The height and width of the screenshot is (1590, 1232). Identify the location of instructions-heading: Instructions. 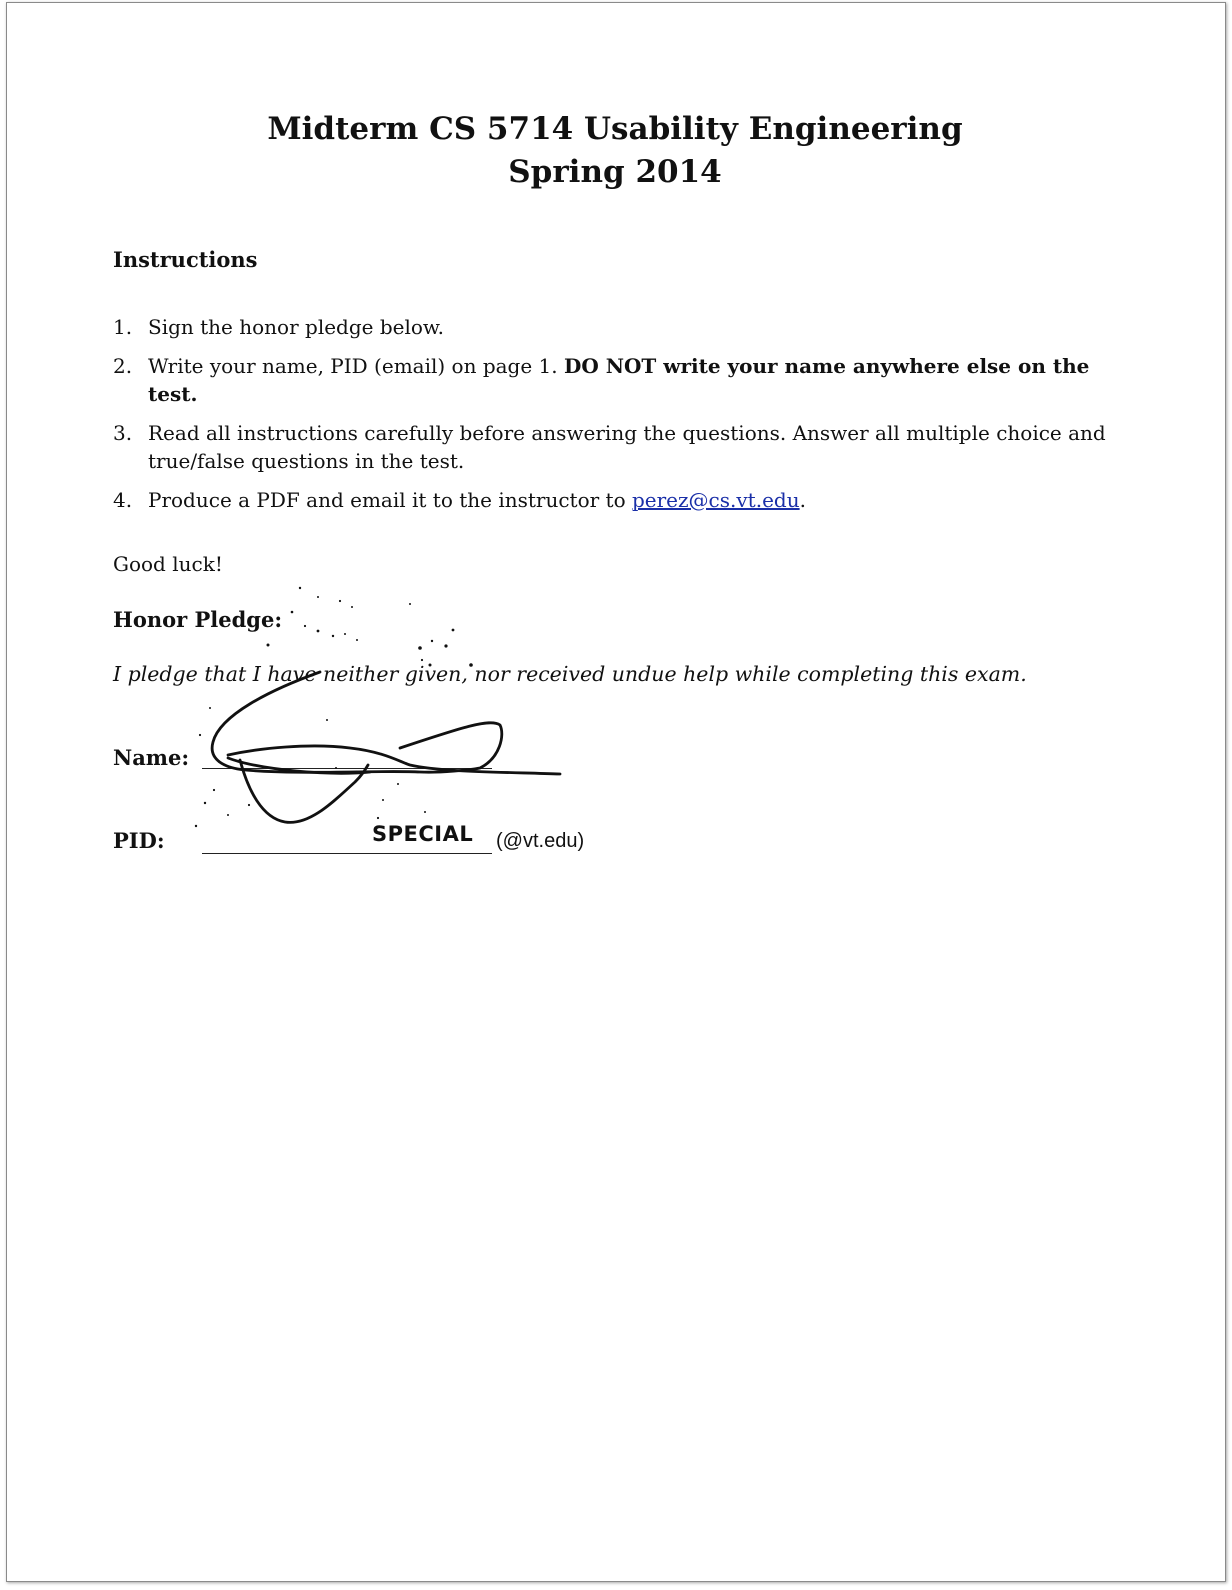
(185, 259).